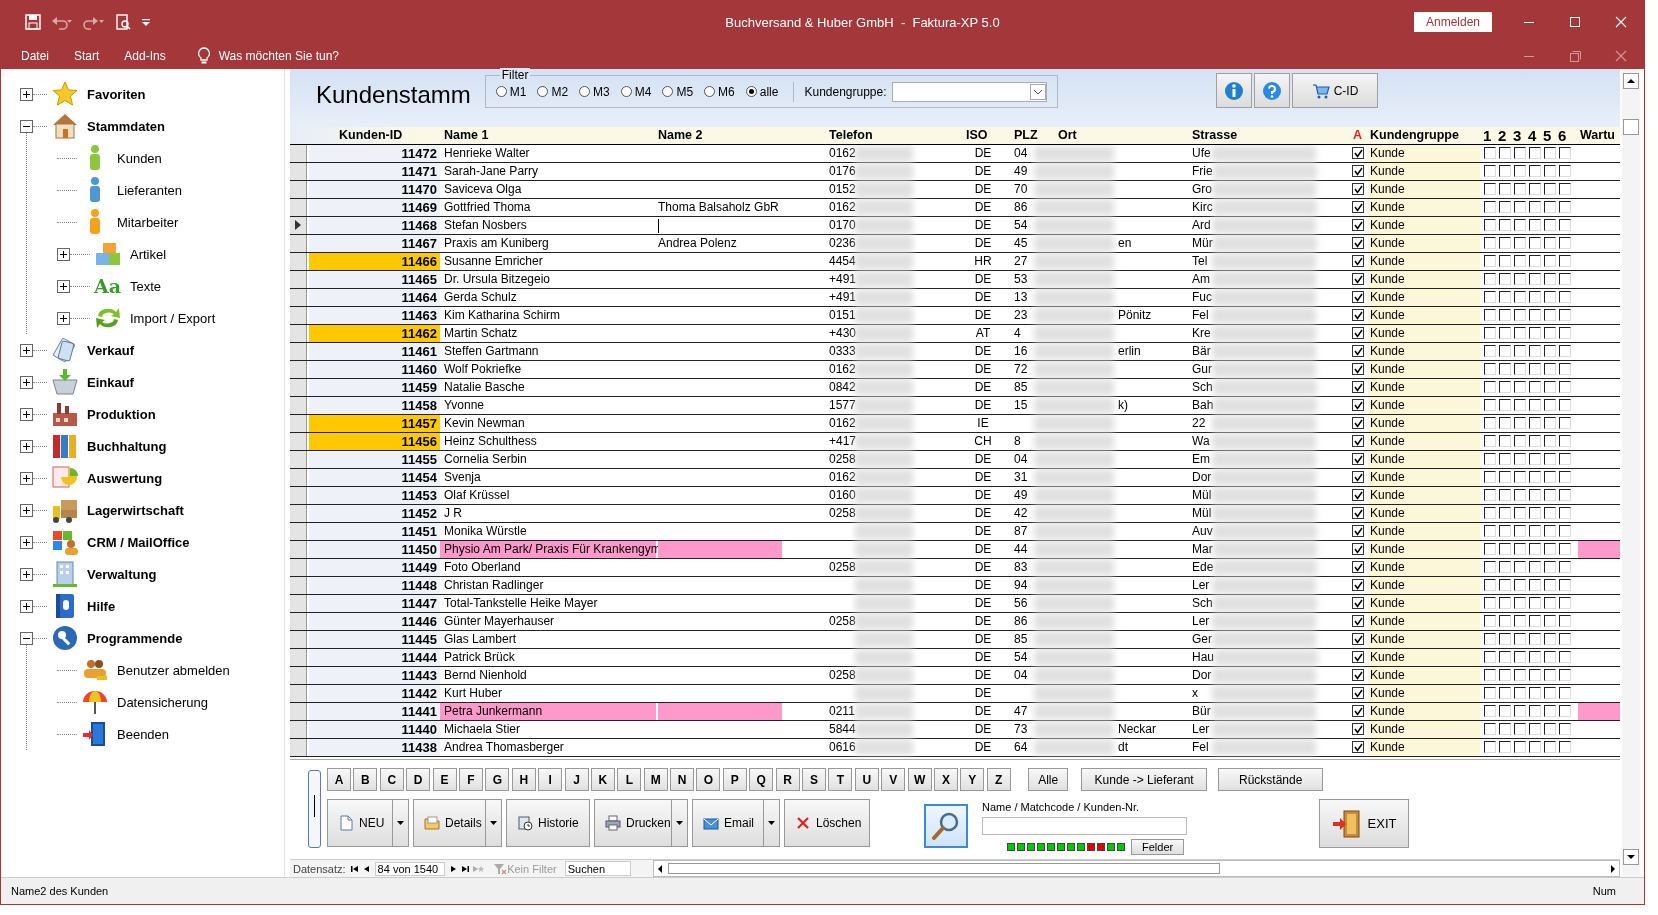  What do you see at coordinates (391, 780) in the screenshot?
I see `letter-button: C` at bounding box center [391, 780].